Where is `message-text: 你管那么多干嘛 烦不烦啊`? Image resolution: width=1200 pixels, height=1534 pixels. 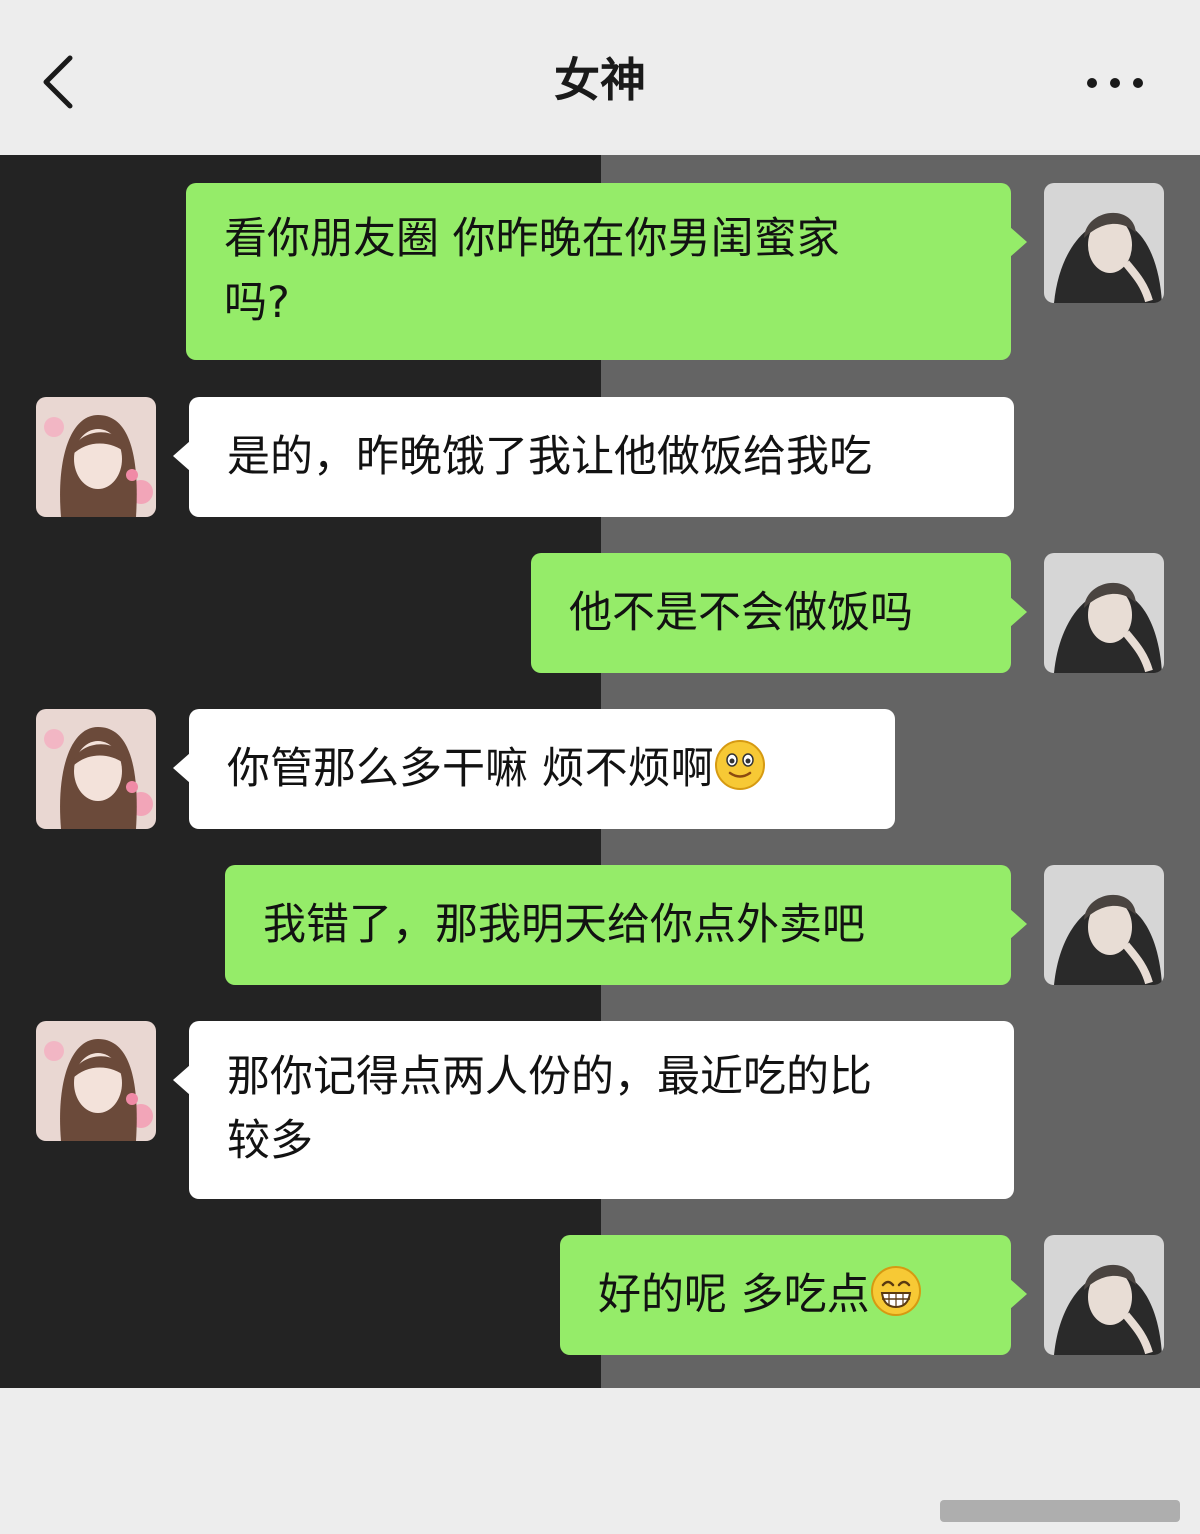 message-text: 你管那么多干嘛 烦不烦啊 is located at coordinates (470, 769).